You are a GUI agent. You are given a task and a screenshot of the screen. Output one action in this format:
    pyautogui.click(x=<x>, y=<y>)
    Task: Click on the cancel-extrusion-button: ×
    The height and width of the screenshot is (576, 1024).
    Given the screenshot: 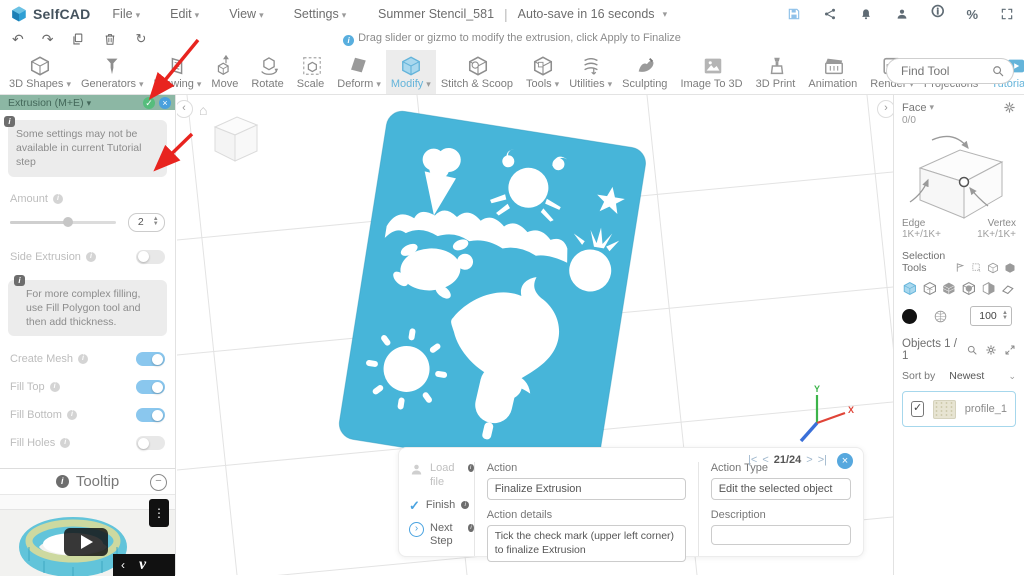 What is the action you would take?
    pyautogui.click(x=165, y=102)
    